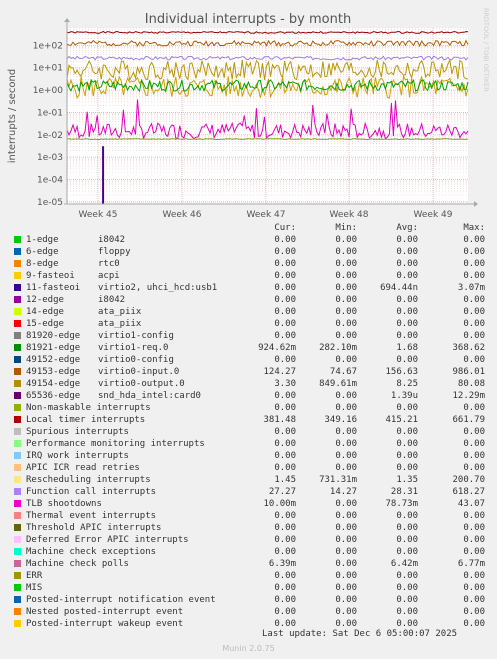 This screenshot has width=497, height=659. What do you see at coordinates (401, 372) in the screenshot?
I see `legend-avg: 156.63` at bounding box center [401, 372].